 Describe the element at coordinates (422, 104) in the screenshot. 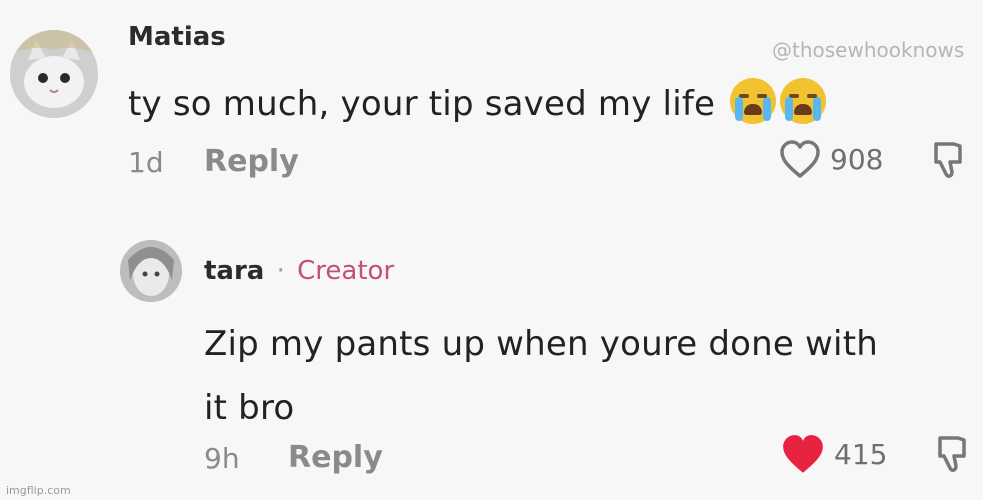

I see `comment-body: ty so much, your tip saved my life` at that location.